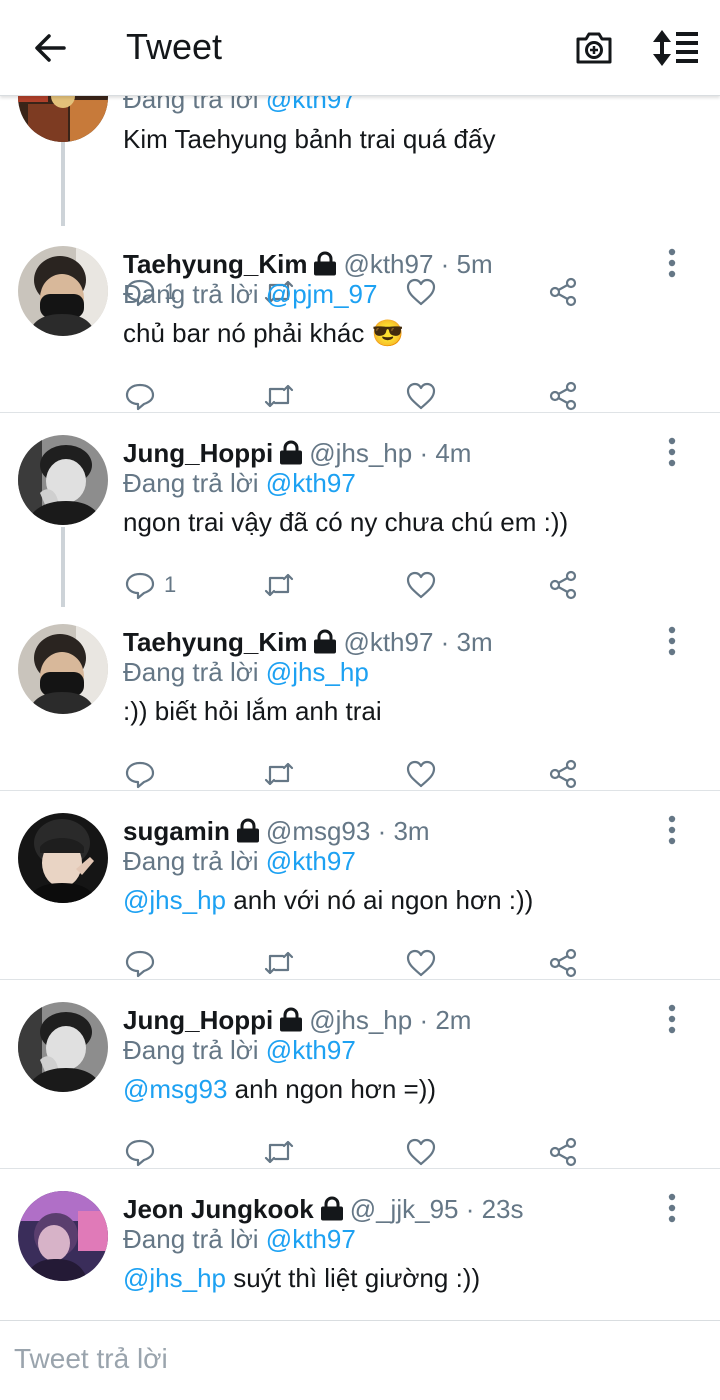 This screenshot has height=1400, width=720. What do you see at coordinates (91, 1359) in the screenshot?
I see `reply-input-placeholder: Tweet trả lời` at bounding box center [91, 1359].